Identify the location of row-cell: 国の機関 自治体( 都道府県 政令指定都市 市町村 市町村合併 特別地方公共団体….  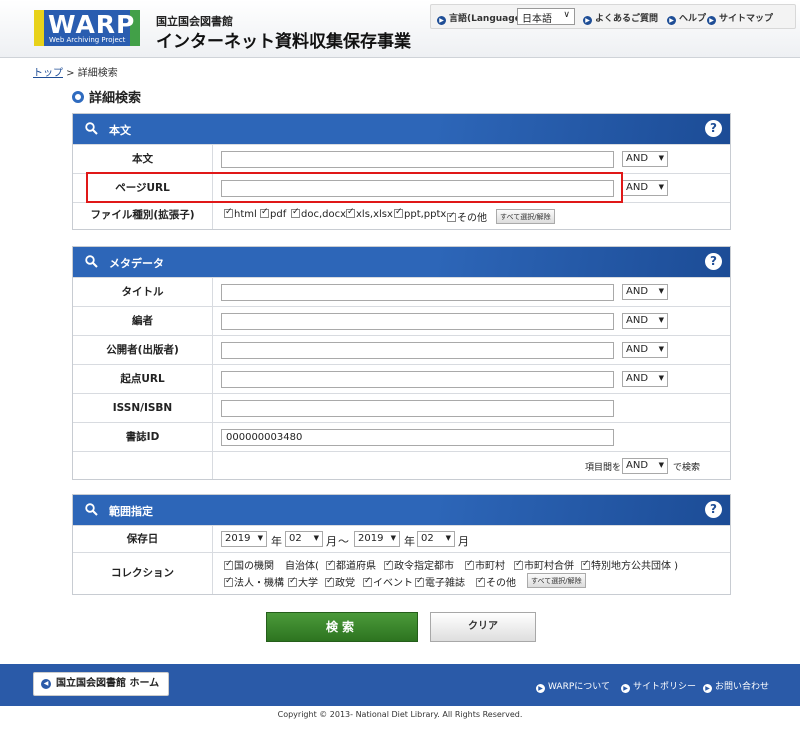
(472, 573).